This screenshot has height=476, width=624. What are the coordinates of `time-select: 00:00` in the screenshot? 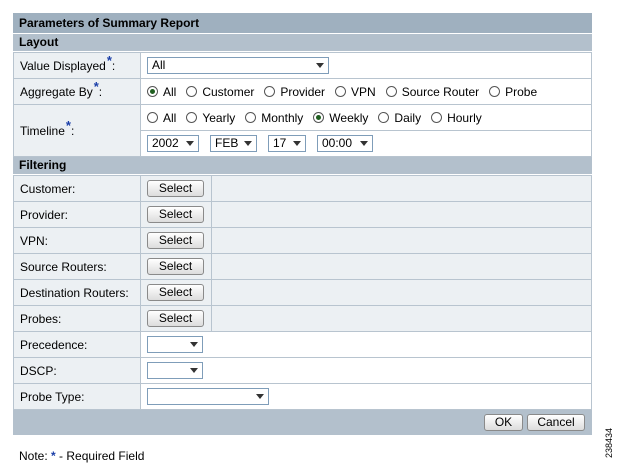 It's located at (345, 143).